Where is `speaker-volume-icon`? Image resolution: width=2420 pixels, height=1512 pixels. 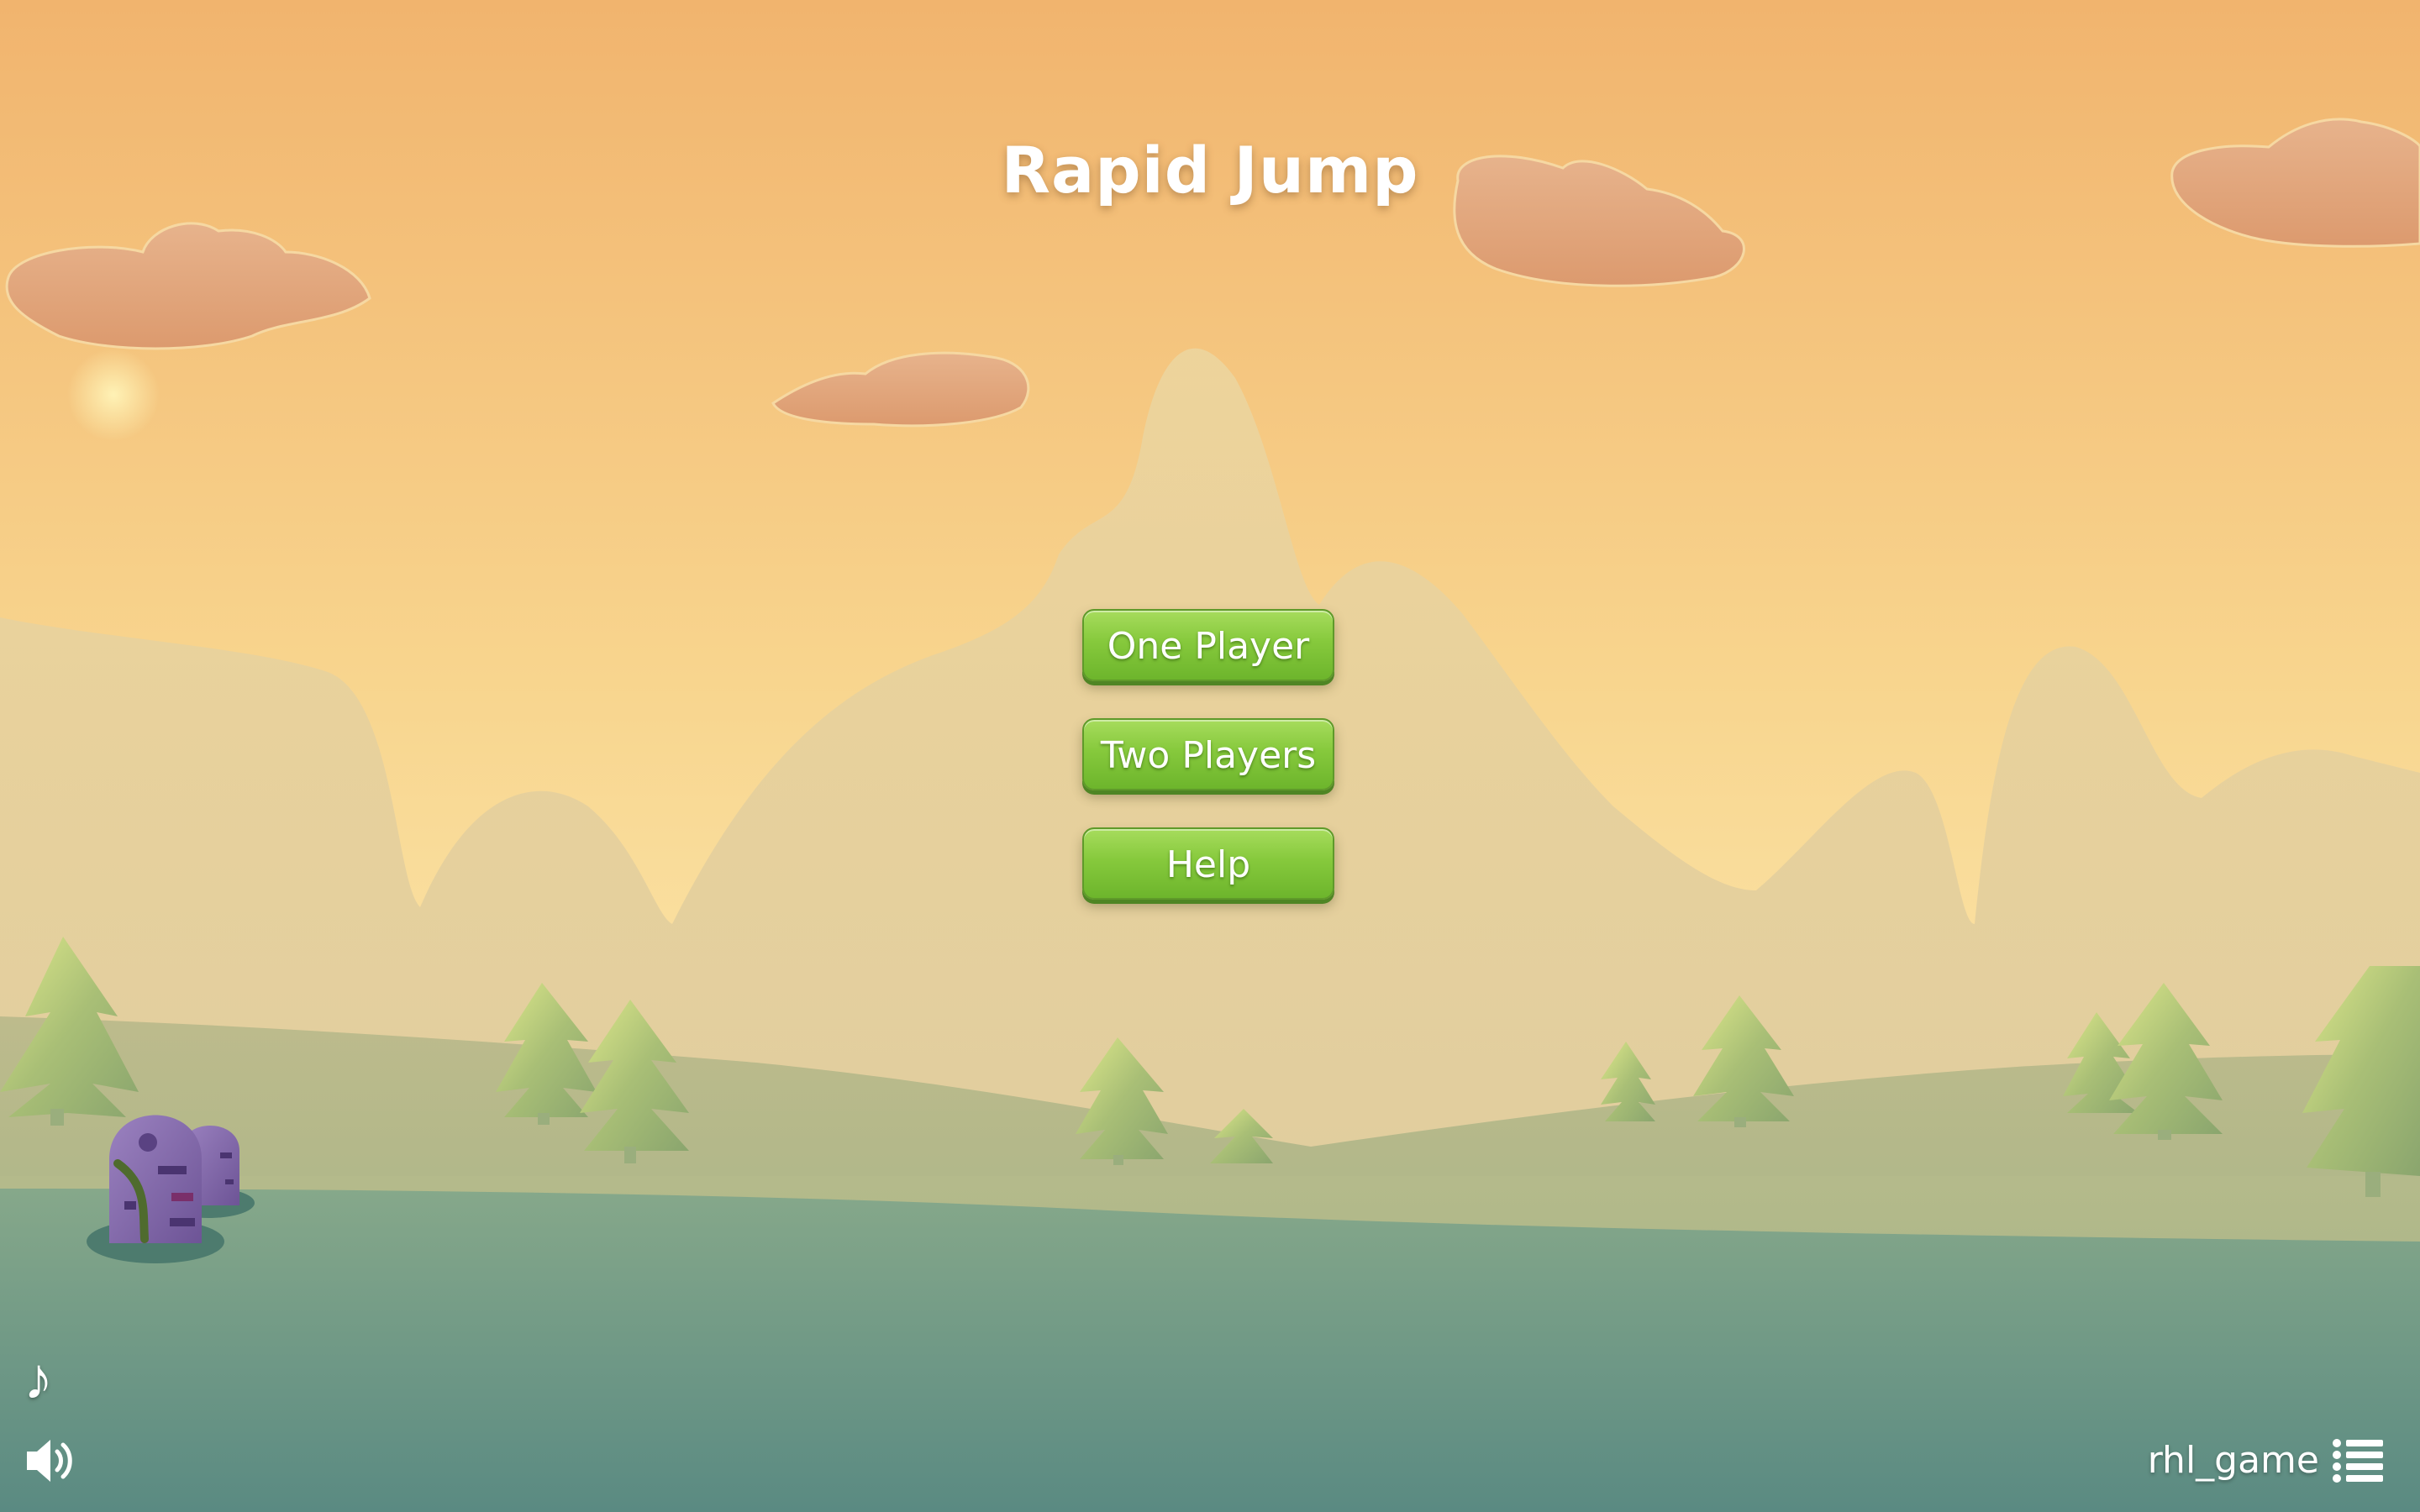 speaker-volume-icon is located at coordinates (50, 1460).